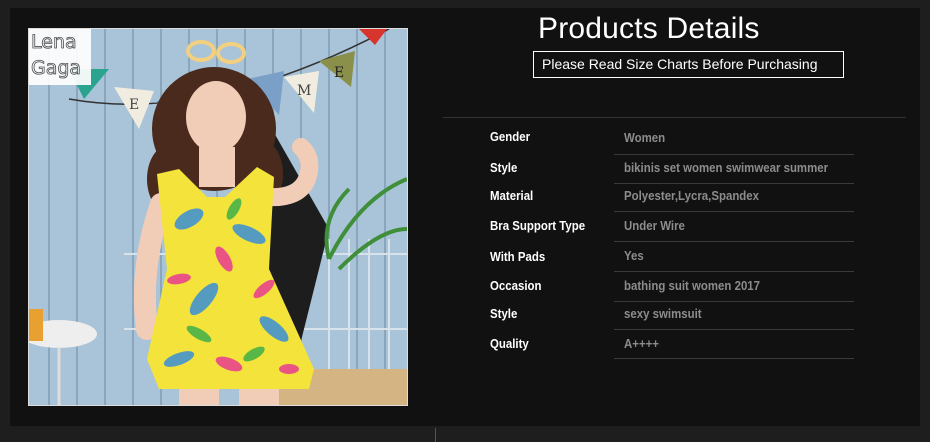 The width and height of the screenshot is (930, 442). Describe the element at coordinates (518, 256) in the screenshot. I see `spec-label: With Pads` at that location.